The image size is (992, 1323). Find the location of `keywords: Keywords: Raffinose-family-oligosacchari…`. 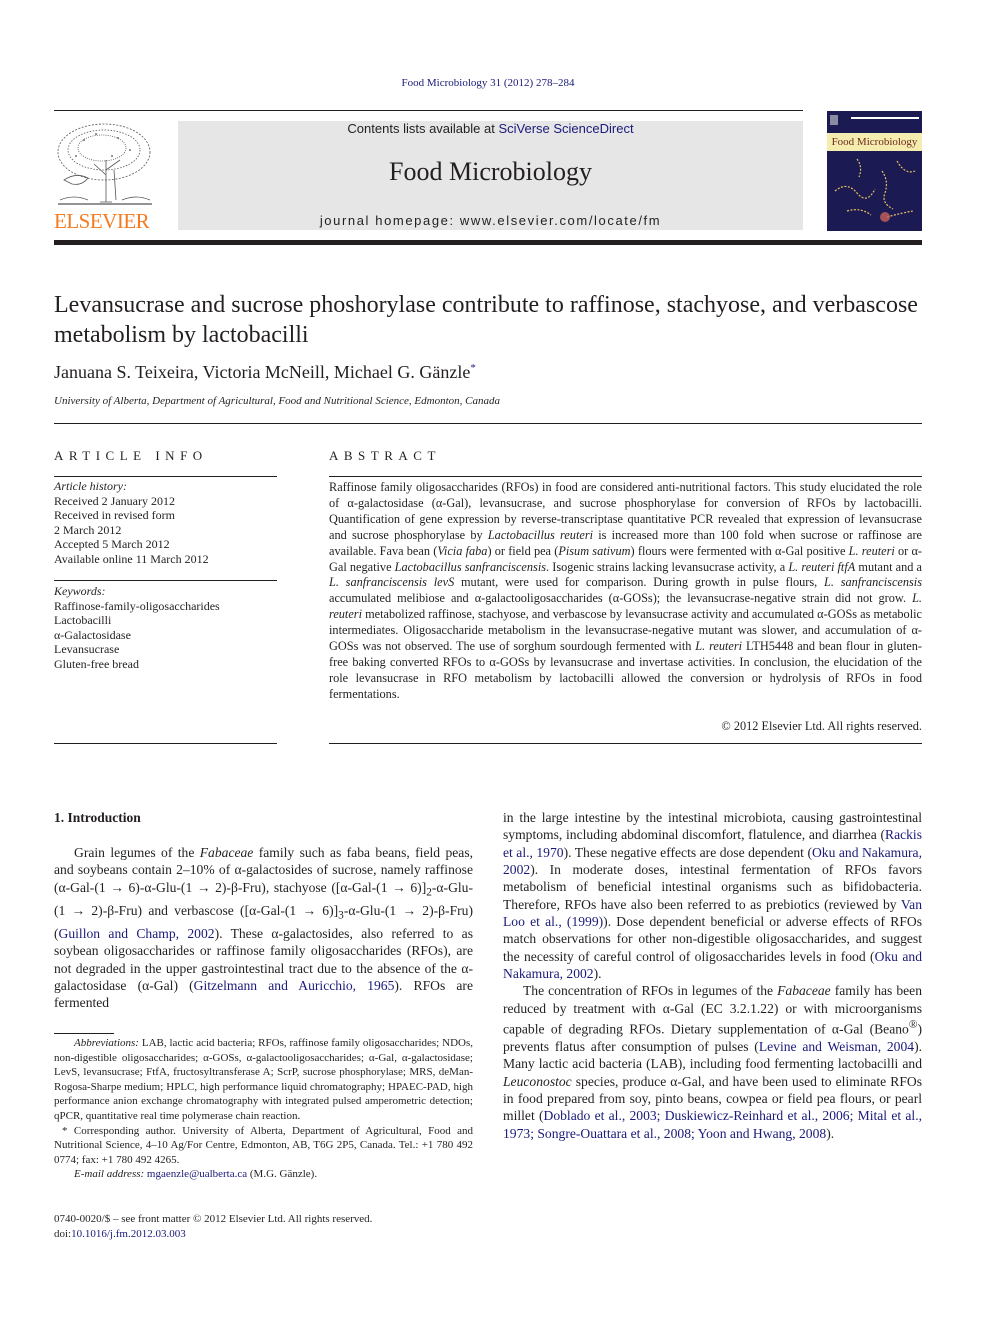

keywords: Keywords: Raffinose-family-oligosacchari… is located at coordinates (165, 627).